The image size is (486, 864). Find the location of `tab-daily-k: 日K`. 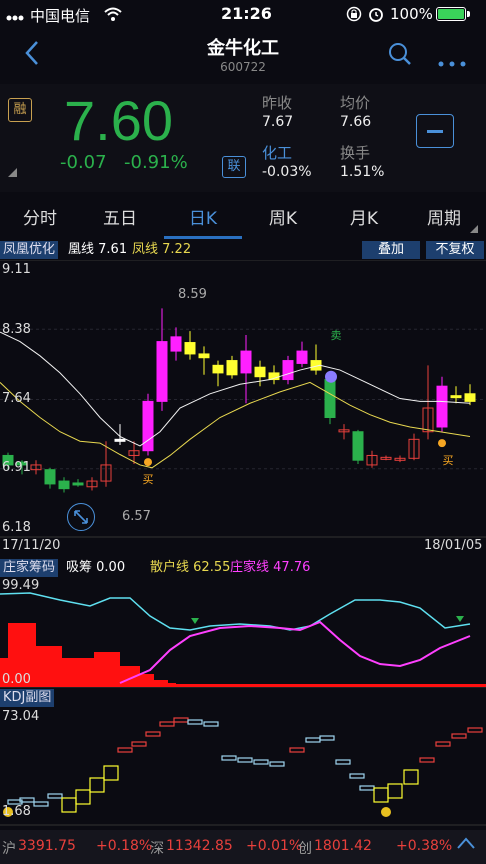

tab-daily-k: 日K is located at coordinates (203, 216).